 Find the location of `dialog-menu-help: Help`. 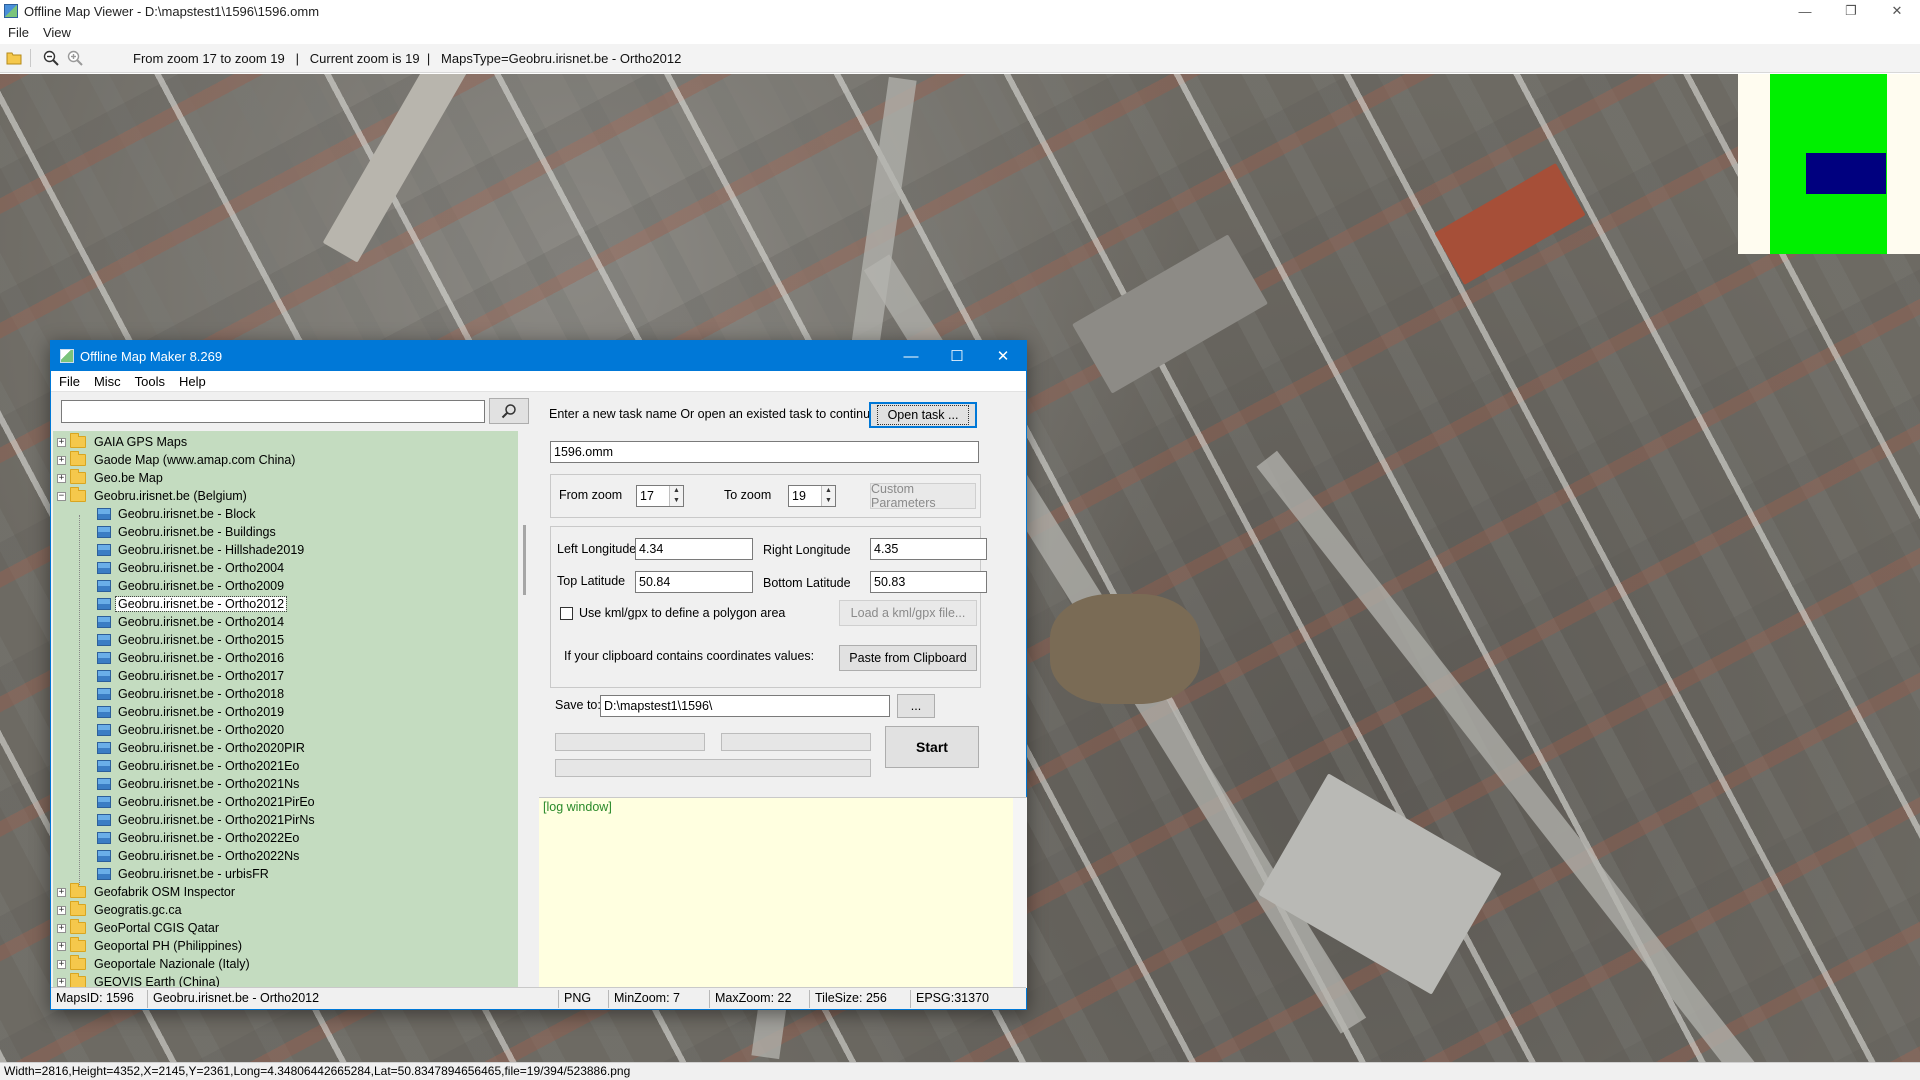

dialog-menu-help: Help is located at coordinates (192, 381).